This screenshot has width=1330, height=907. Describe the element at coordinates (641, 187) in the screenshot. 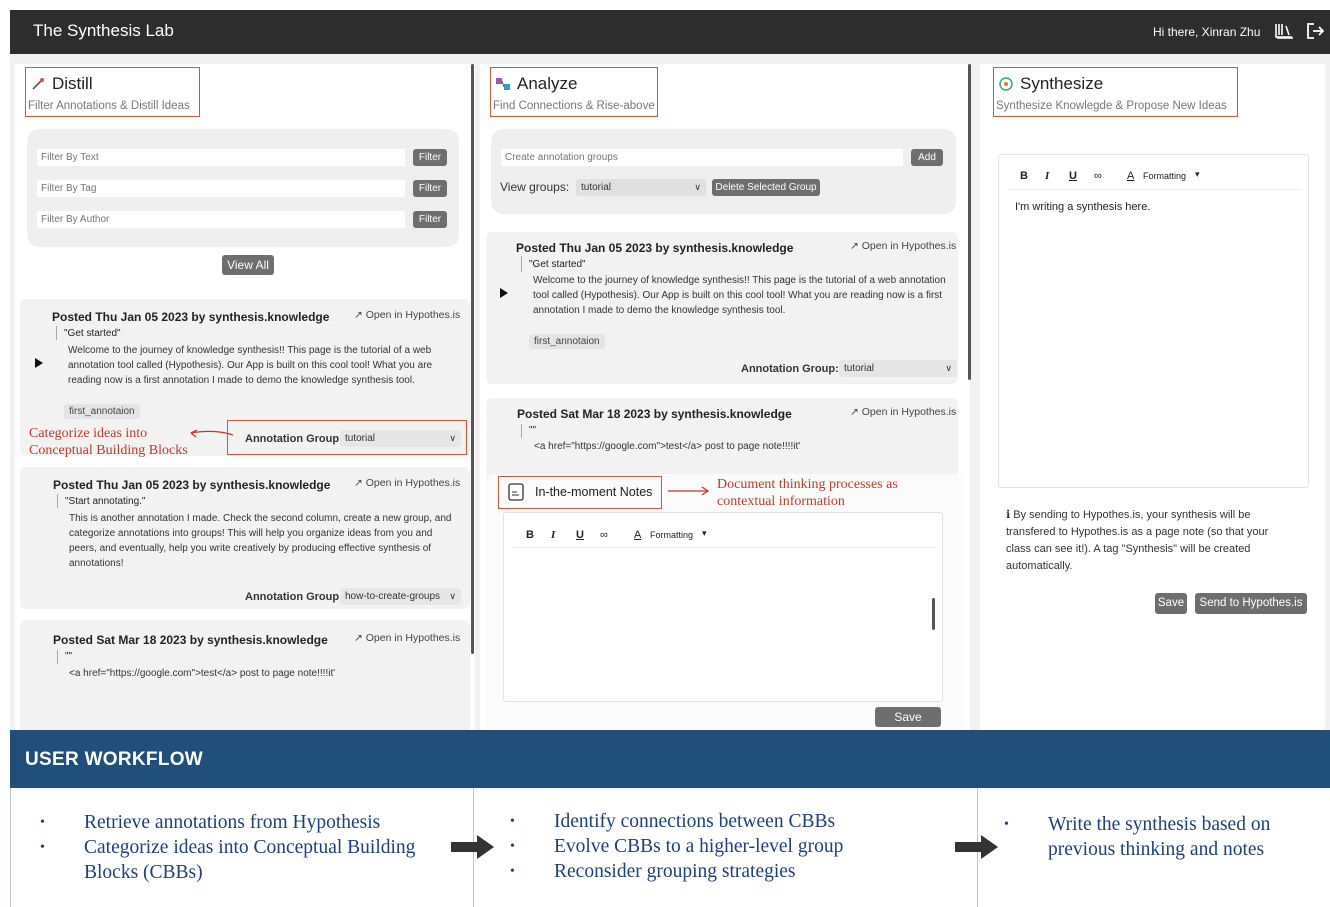

I see `view-groups-select: tutorial ∨` at that location.